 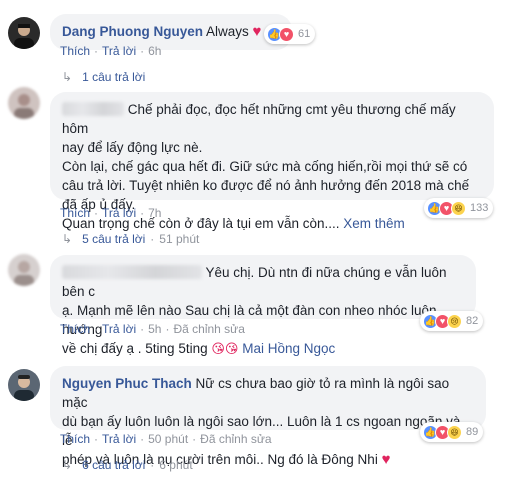 What do you see at coordinates (179, 239) in the screenshot?
I see `replies-time: 51 phút` at bounding box center [179, 239].